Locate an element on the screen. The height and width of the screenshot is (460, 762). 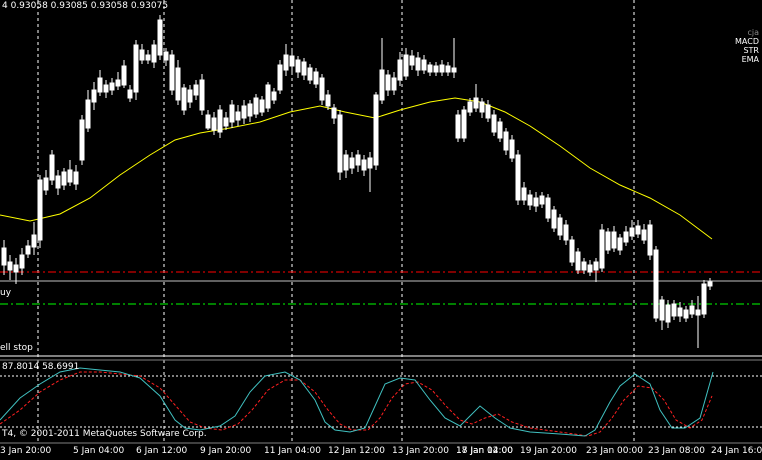
legend-item-str: STR is located at coordinates (751, 50).